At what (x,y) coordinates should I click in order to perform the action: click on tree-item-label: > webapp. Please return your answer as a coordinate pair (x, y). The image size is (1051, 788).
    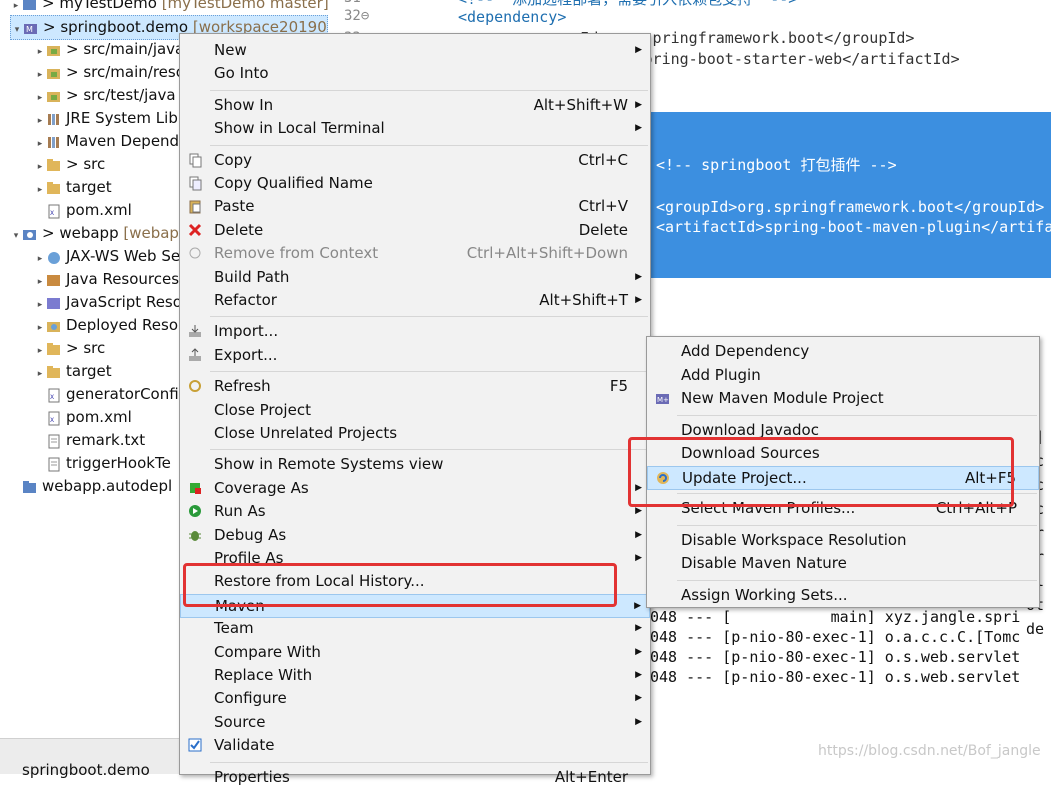
    Looking at the image, I should click on (80, 233).